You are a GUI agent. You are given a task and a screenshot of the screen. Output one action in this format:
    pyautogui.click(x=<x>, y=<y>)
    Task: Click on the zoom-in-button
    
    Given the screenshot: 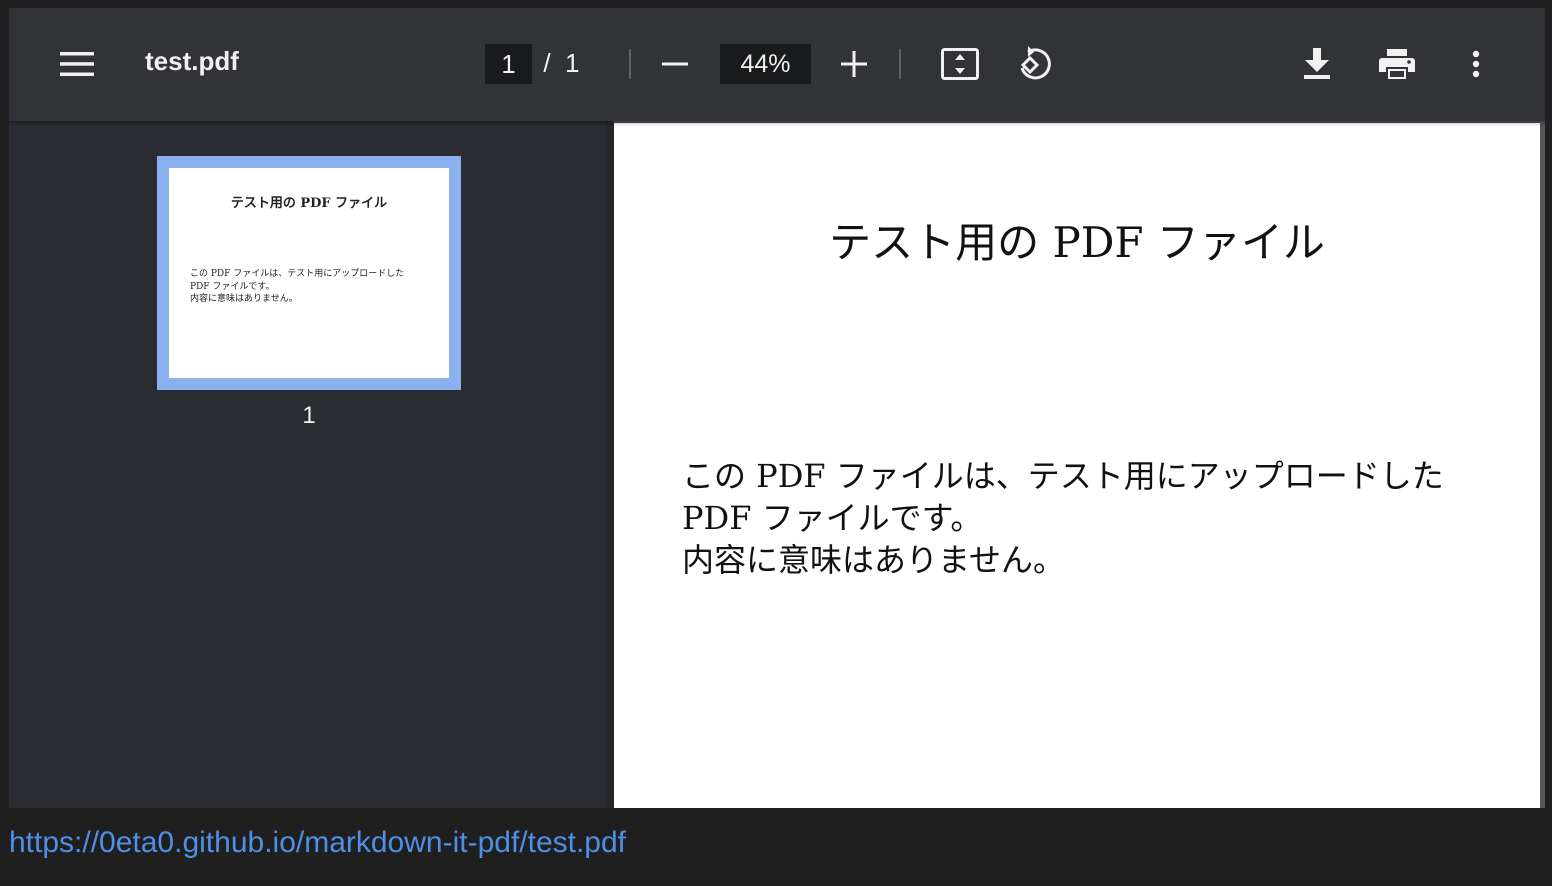 What is the action you would take?
    pyautogui.click(x=854, y=64)
    